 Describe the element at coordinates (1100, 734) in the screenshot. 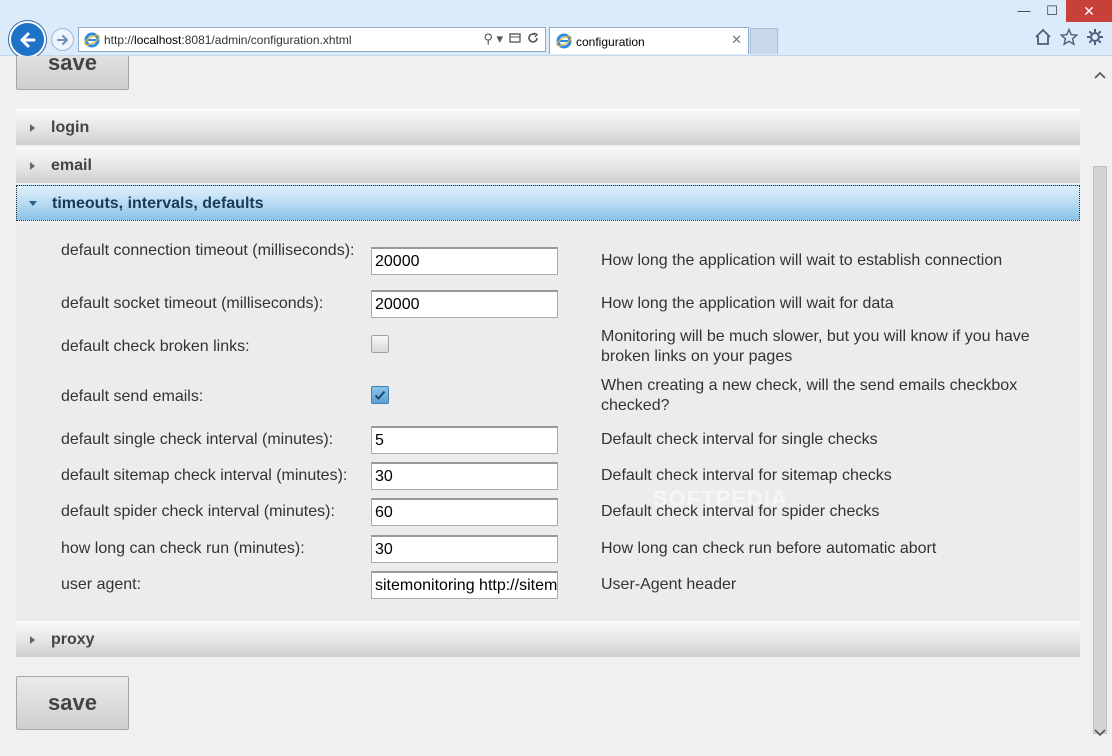

I see `scroll-down-icon` at that location.